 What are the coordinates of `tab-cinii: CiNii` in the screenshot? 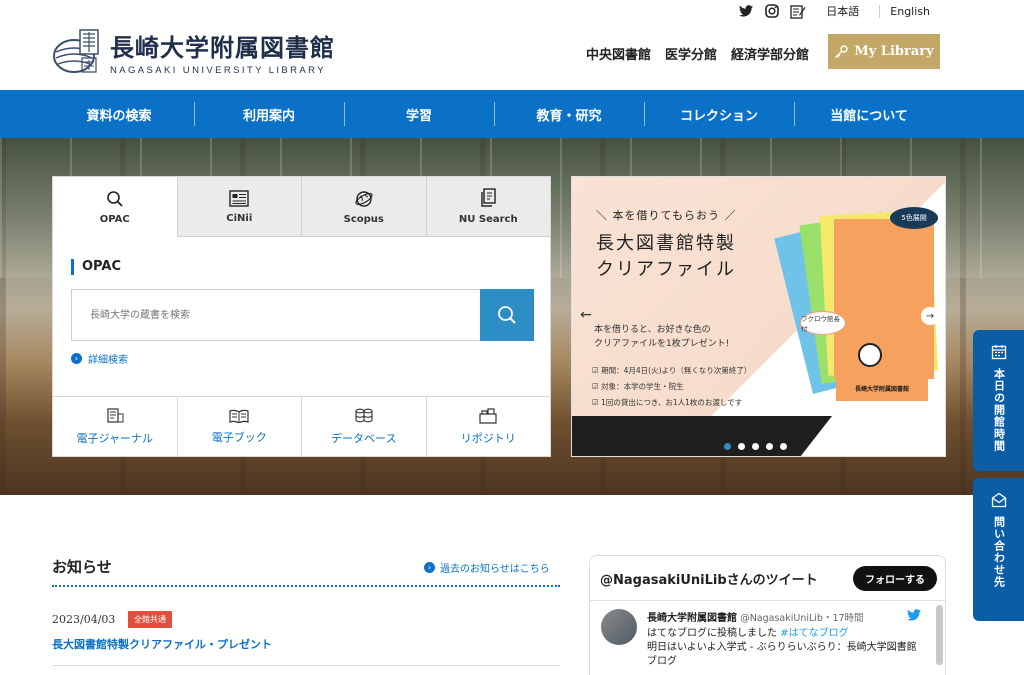 It's located at (238, 207).